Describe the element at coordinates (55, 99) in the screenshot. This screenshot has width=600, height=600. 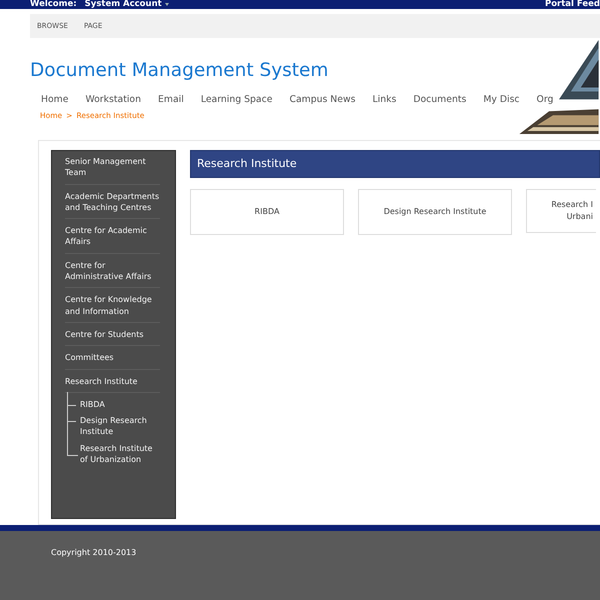
I see `nav-link: Home` at that location.